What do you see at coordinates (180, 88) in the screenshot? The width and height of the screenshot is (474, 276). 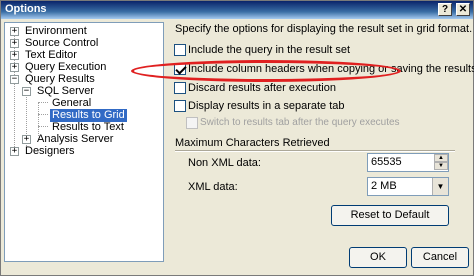 I see `discard-results-checkbox` at bounding box center [180, 88].